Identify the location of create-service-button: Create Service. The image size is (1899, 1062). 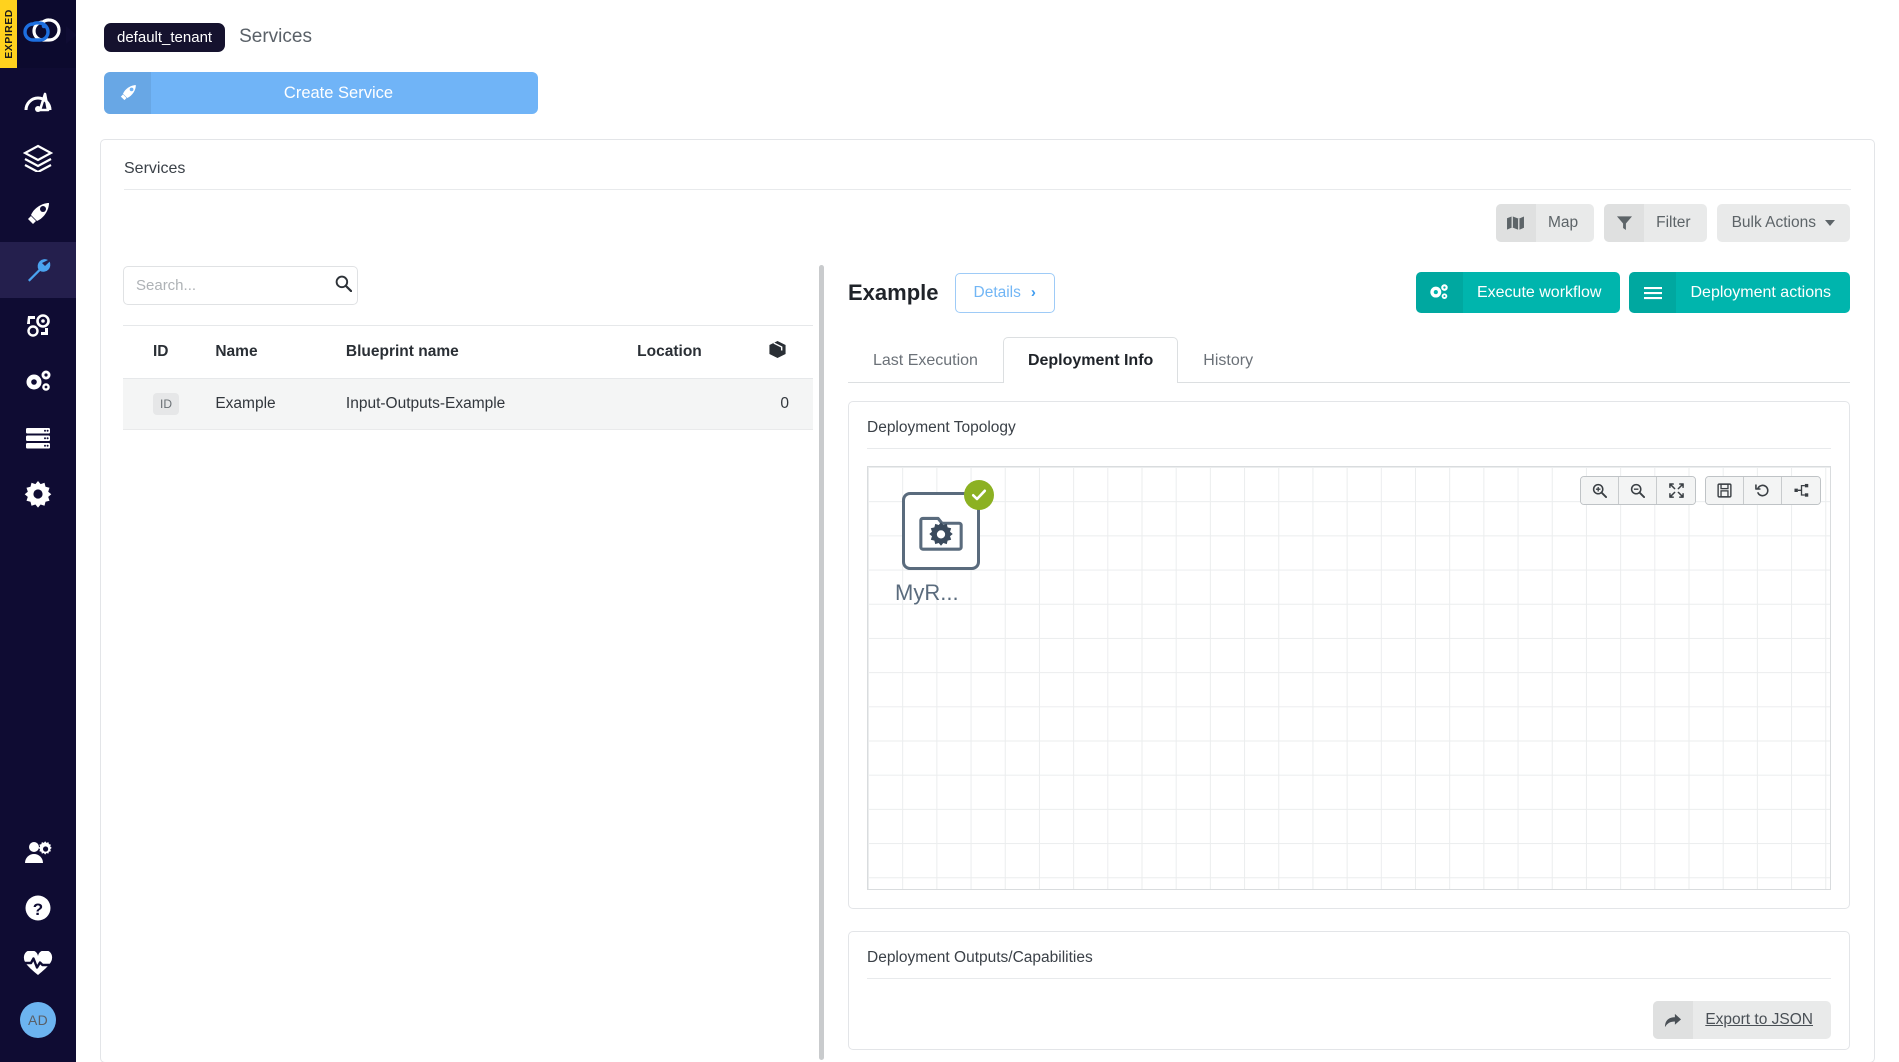
(321, 93).